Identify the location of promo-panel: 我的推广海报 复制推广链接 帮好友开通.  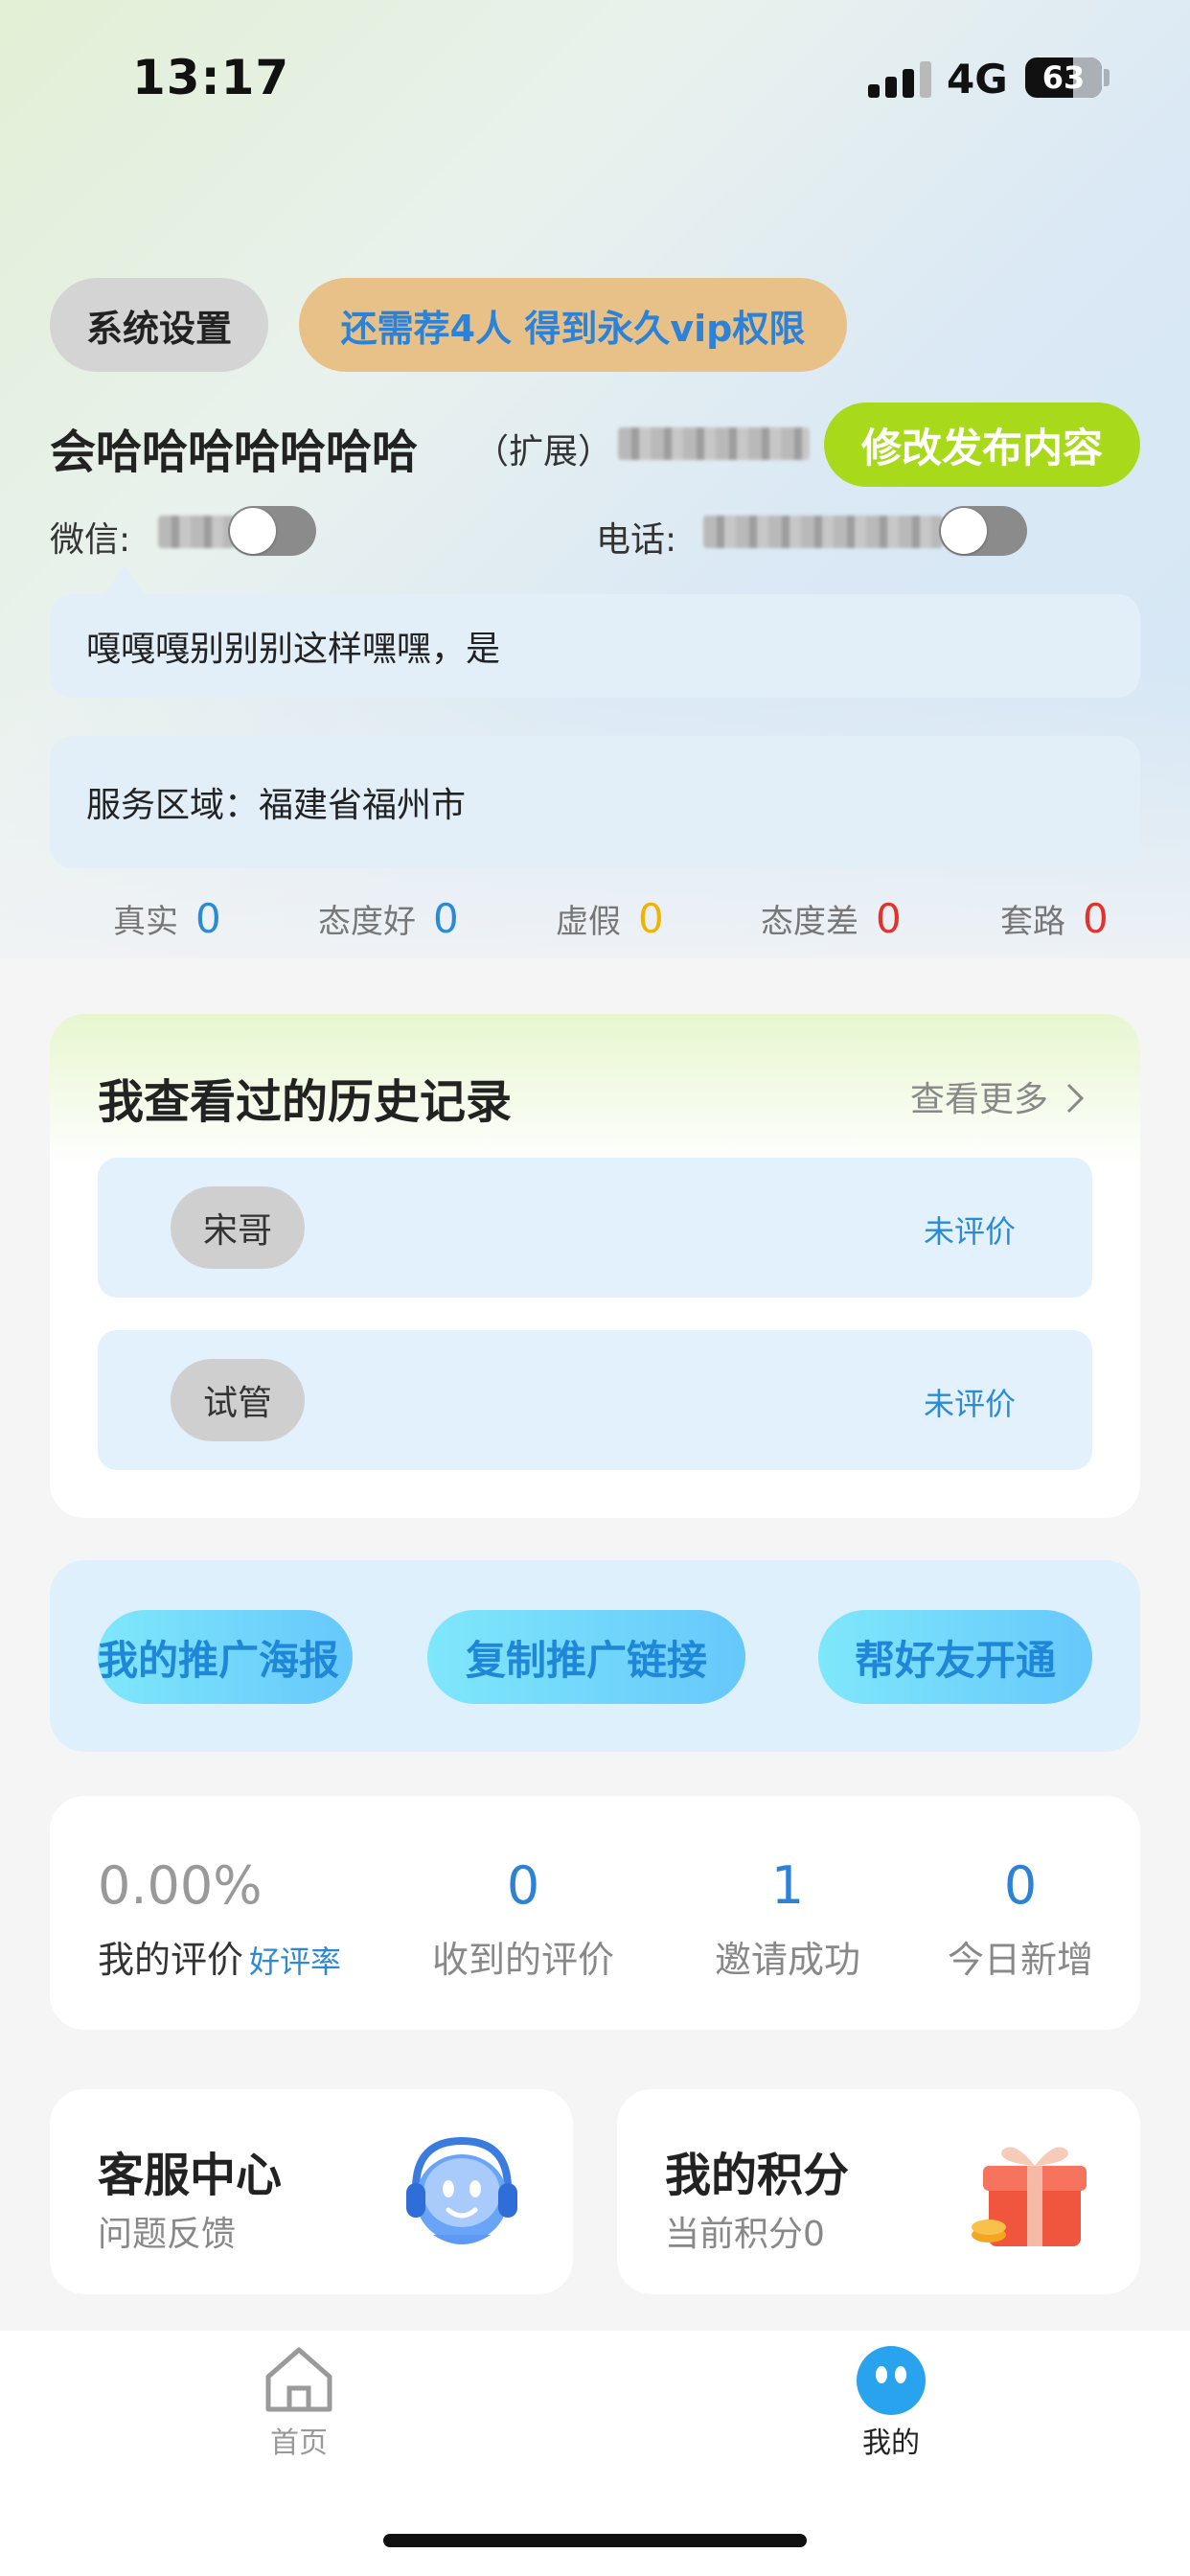
(595, 1656).